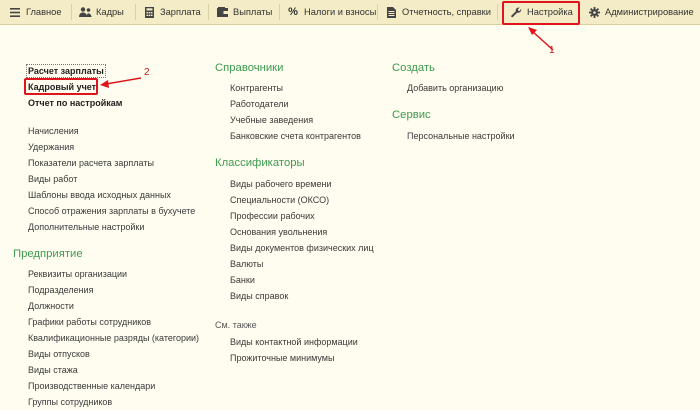 The width and height of the screenshot is (700, 410). Describe the element at coordinates (147, 72) in the screenshot. I see `callout-number-2: 2` at that location.